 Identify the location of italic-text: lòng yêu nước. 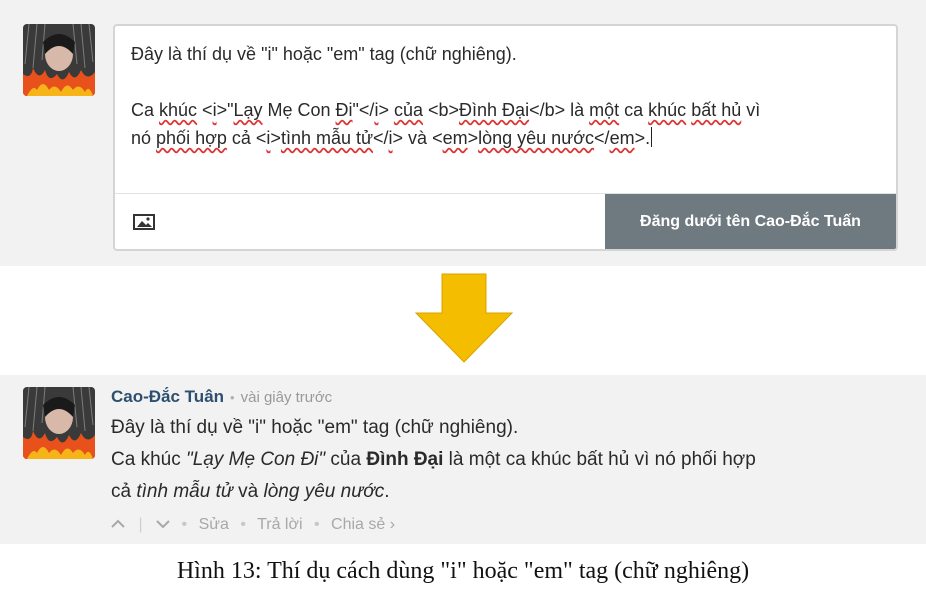
(324, 491).